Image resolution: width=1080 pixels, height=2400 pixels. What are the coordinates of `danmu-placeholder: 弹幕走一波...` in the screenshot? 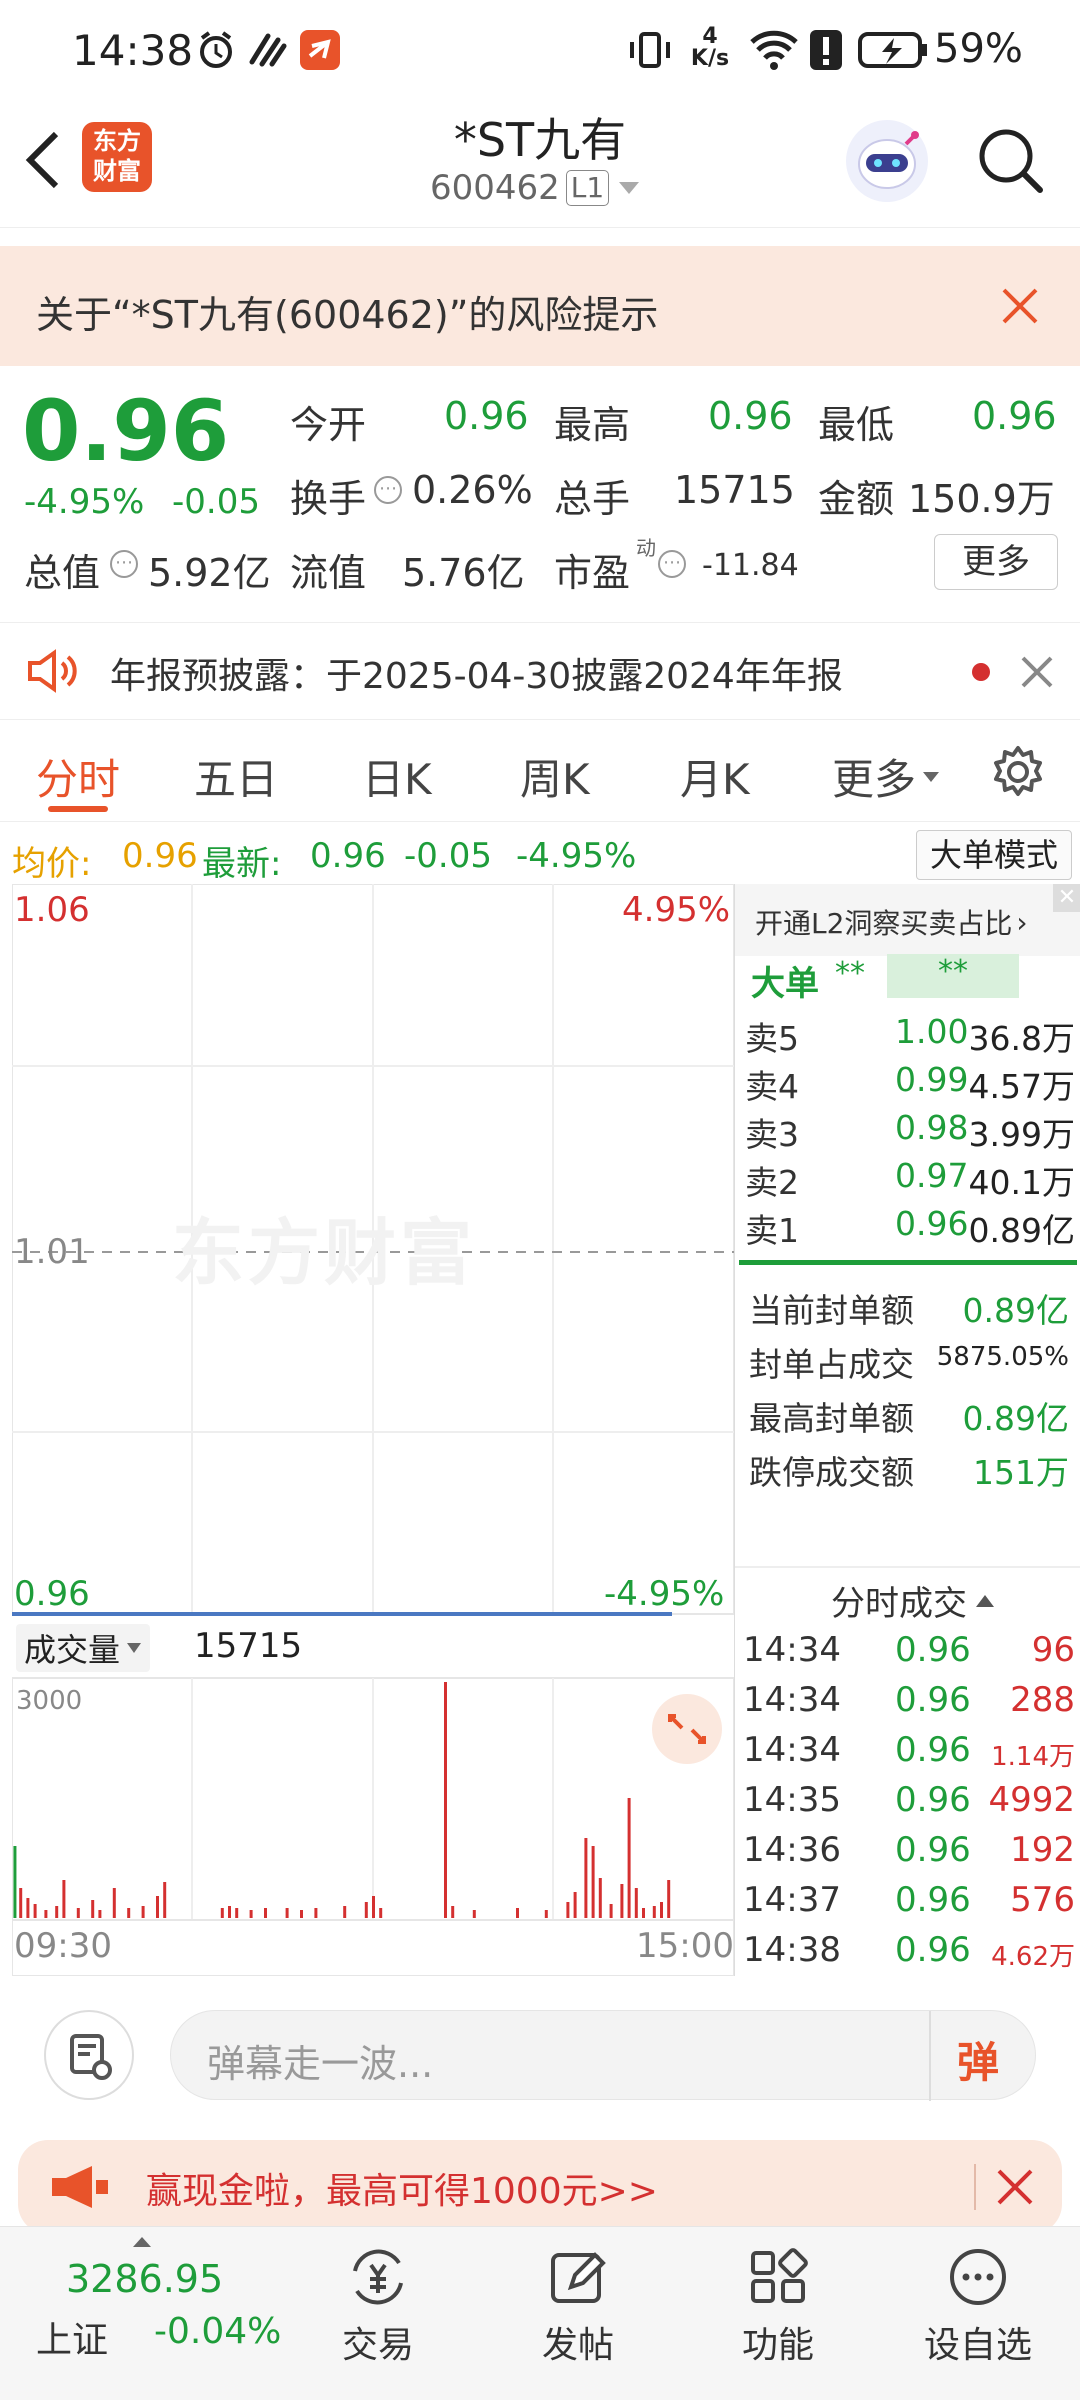 It's located at (320, 2064).